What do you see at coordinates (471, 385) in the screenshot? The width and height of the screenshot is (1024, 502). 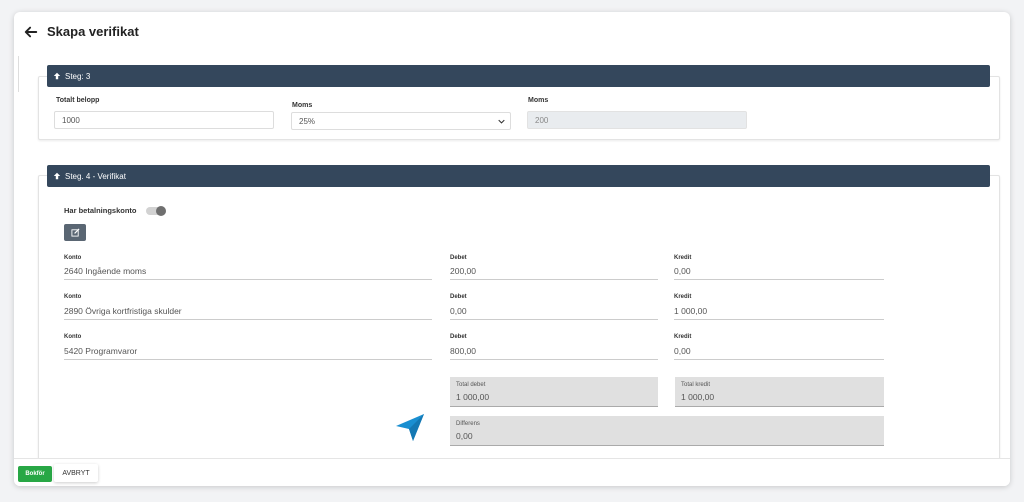 I see `total-debet-label: Total debet` at bounding box center [471, 385].